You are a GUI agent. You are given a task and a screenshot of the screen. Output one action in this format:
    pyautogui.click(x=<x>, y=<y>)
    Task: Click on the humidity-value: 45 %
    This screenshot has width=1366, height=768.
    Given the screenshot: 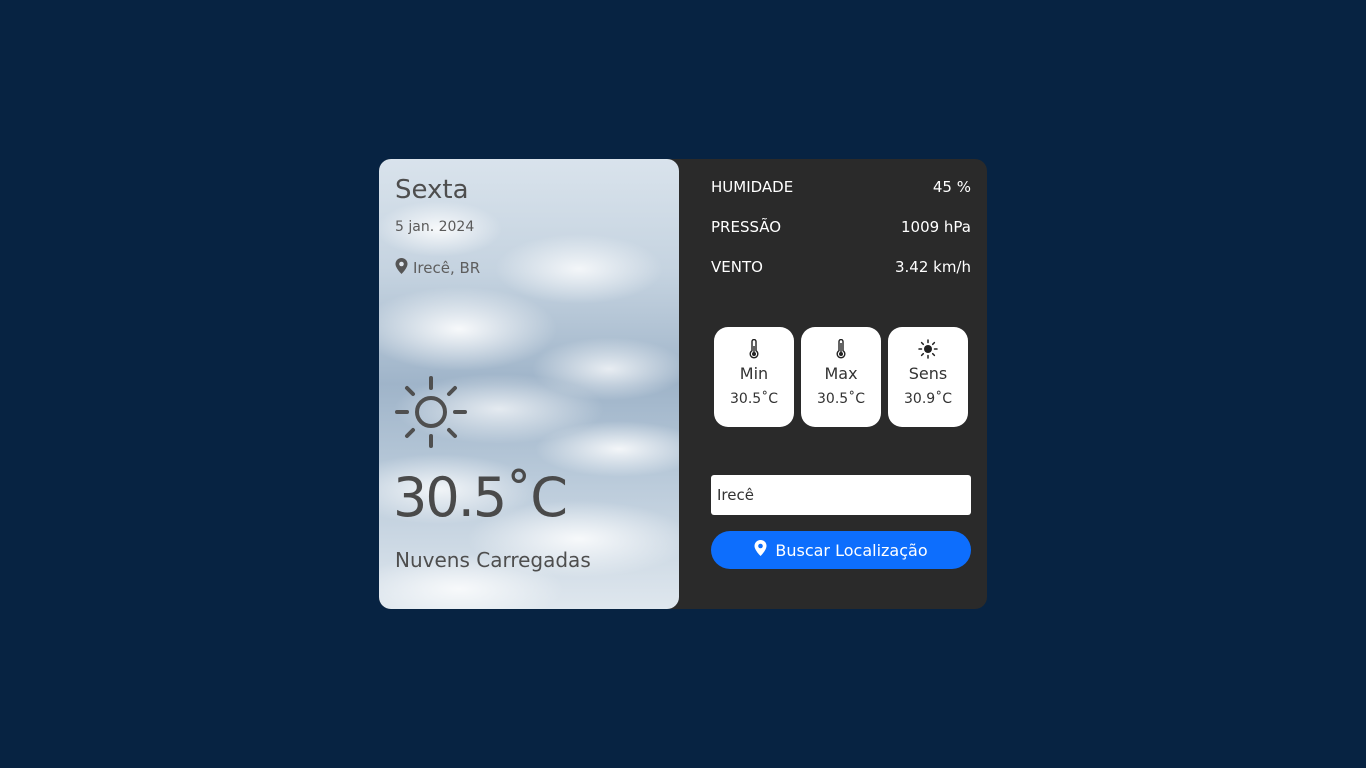 What is the action you would take?
    pyautogui.click(x=951, y=187)
    